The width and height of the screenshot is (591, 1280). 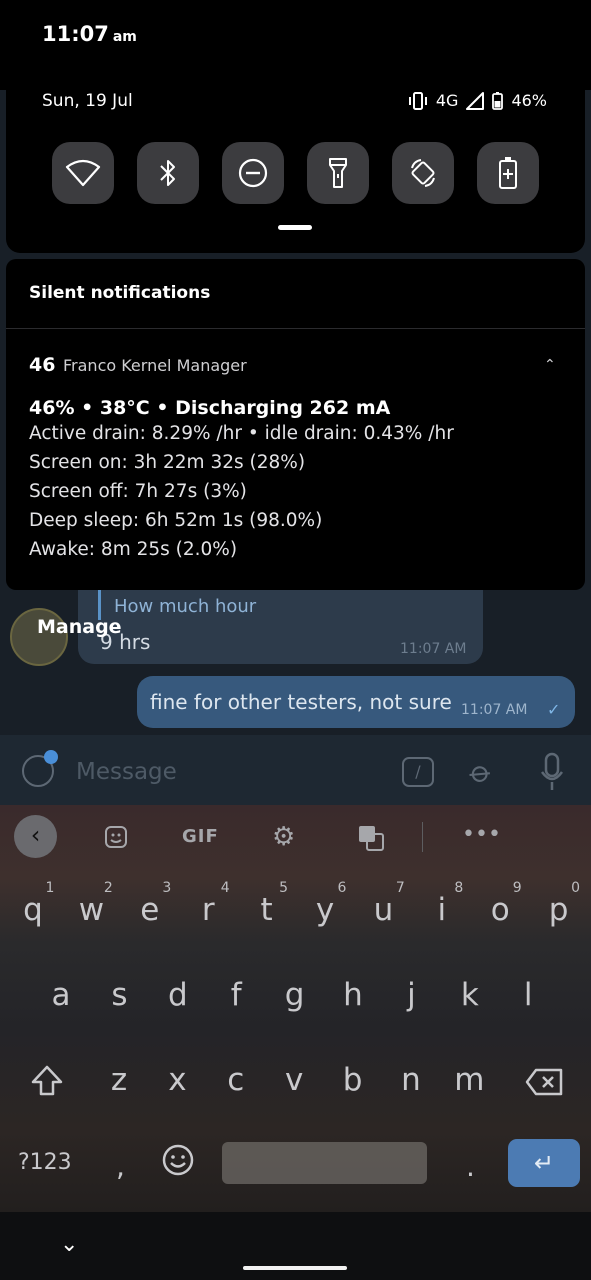 What do you see at coordinates (554, 709) in the screenshot?
I see `read-check-icon: ✓` at bounding box center [554, 709].